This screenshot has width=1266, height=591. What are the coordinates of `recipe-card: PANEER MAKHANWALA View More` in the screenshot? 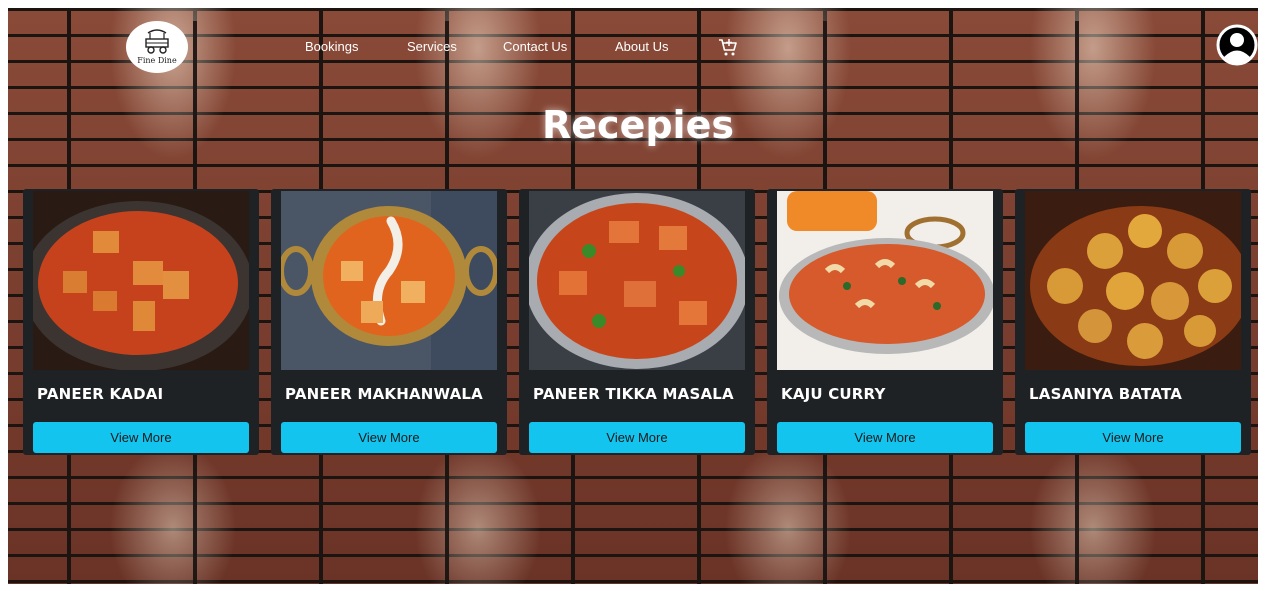 It's located at (389, 322).